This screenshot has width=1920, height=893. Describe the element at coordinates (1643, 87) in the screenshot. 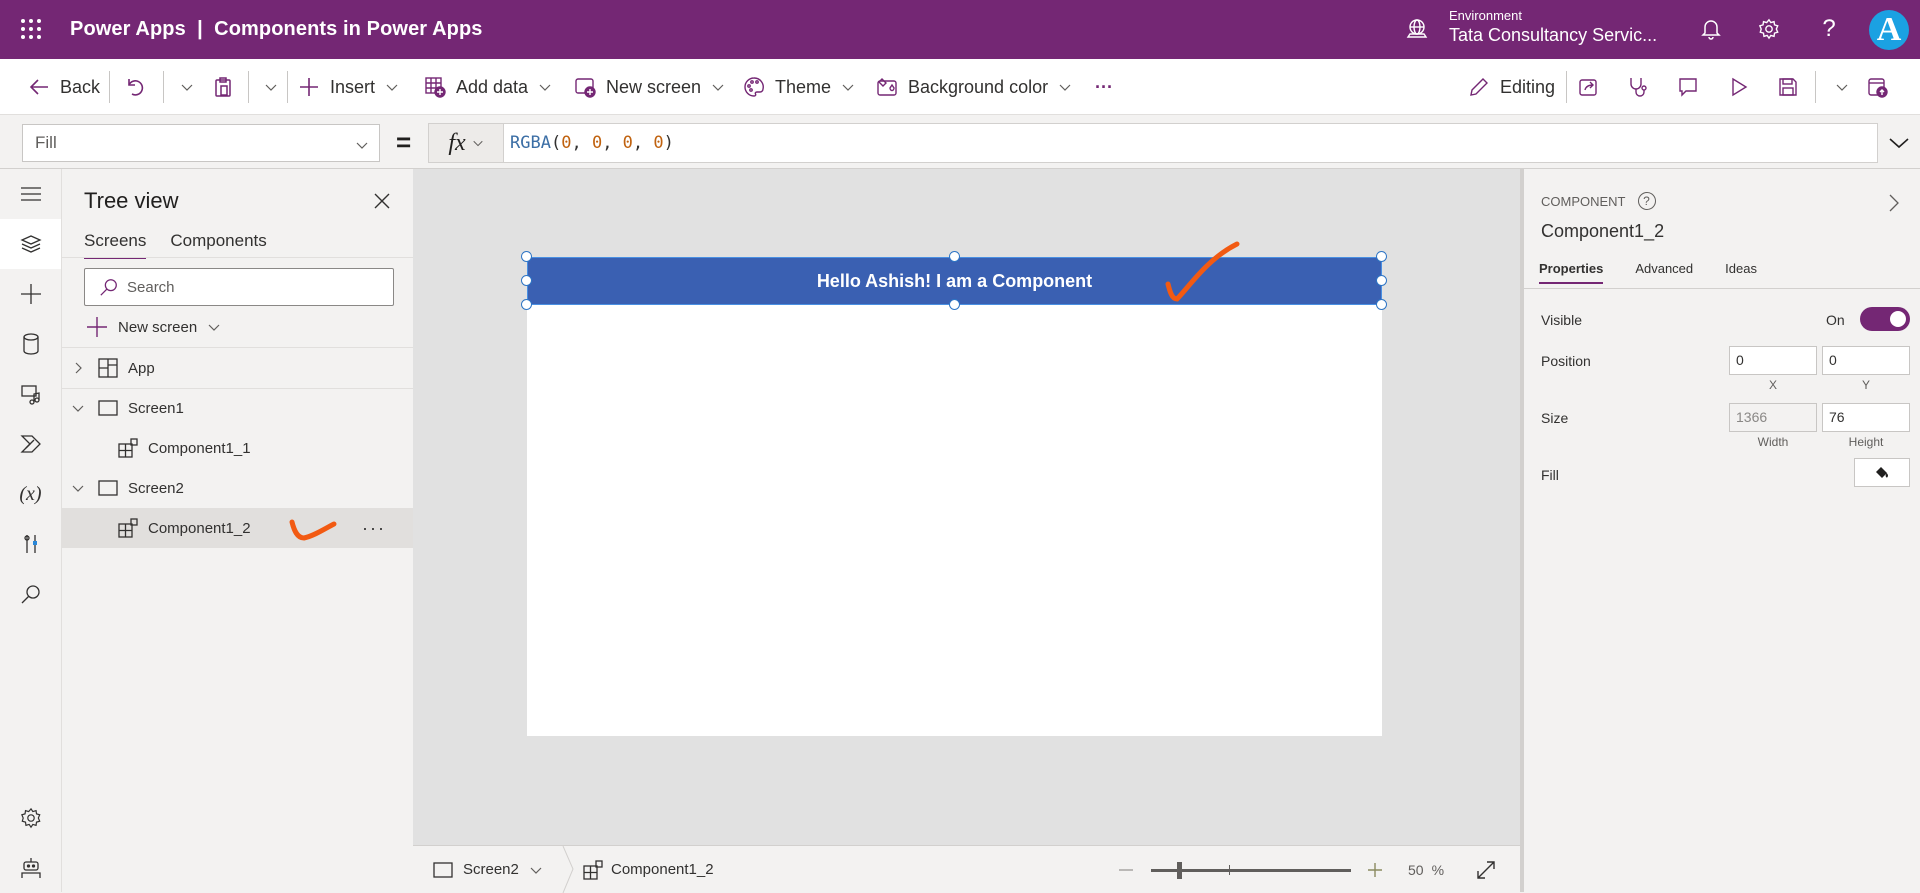

I see `app-checker-button` at that location.